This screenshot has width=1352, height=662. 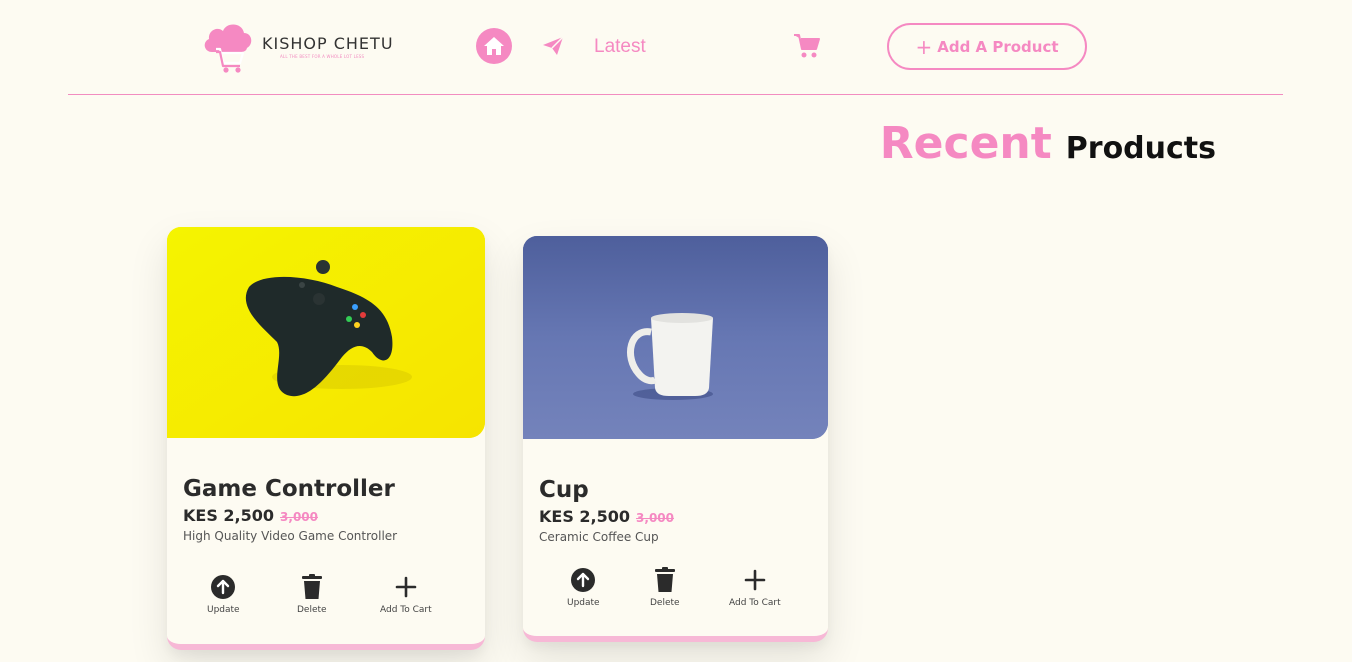 I want to click on section-heading: Recent Products, so click(x=1048, y=143).